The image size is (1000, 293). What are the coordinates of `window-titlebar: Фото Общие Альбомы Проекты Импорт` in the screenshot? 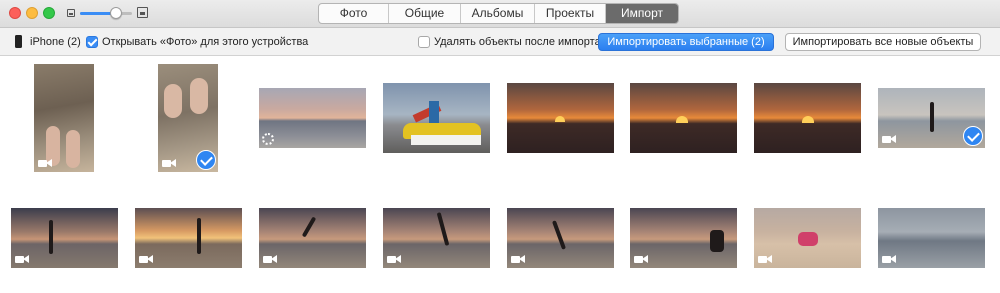 It's located at (500, 14).